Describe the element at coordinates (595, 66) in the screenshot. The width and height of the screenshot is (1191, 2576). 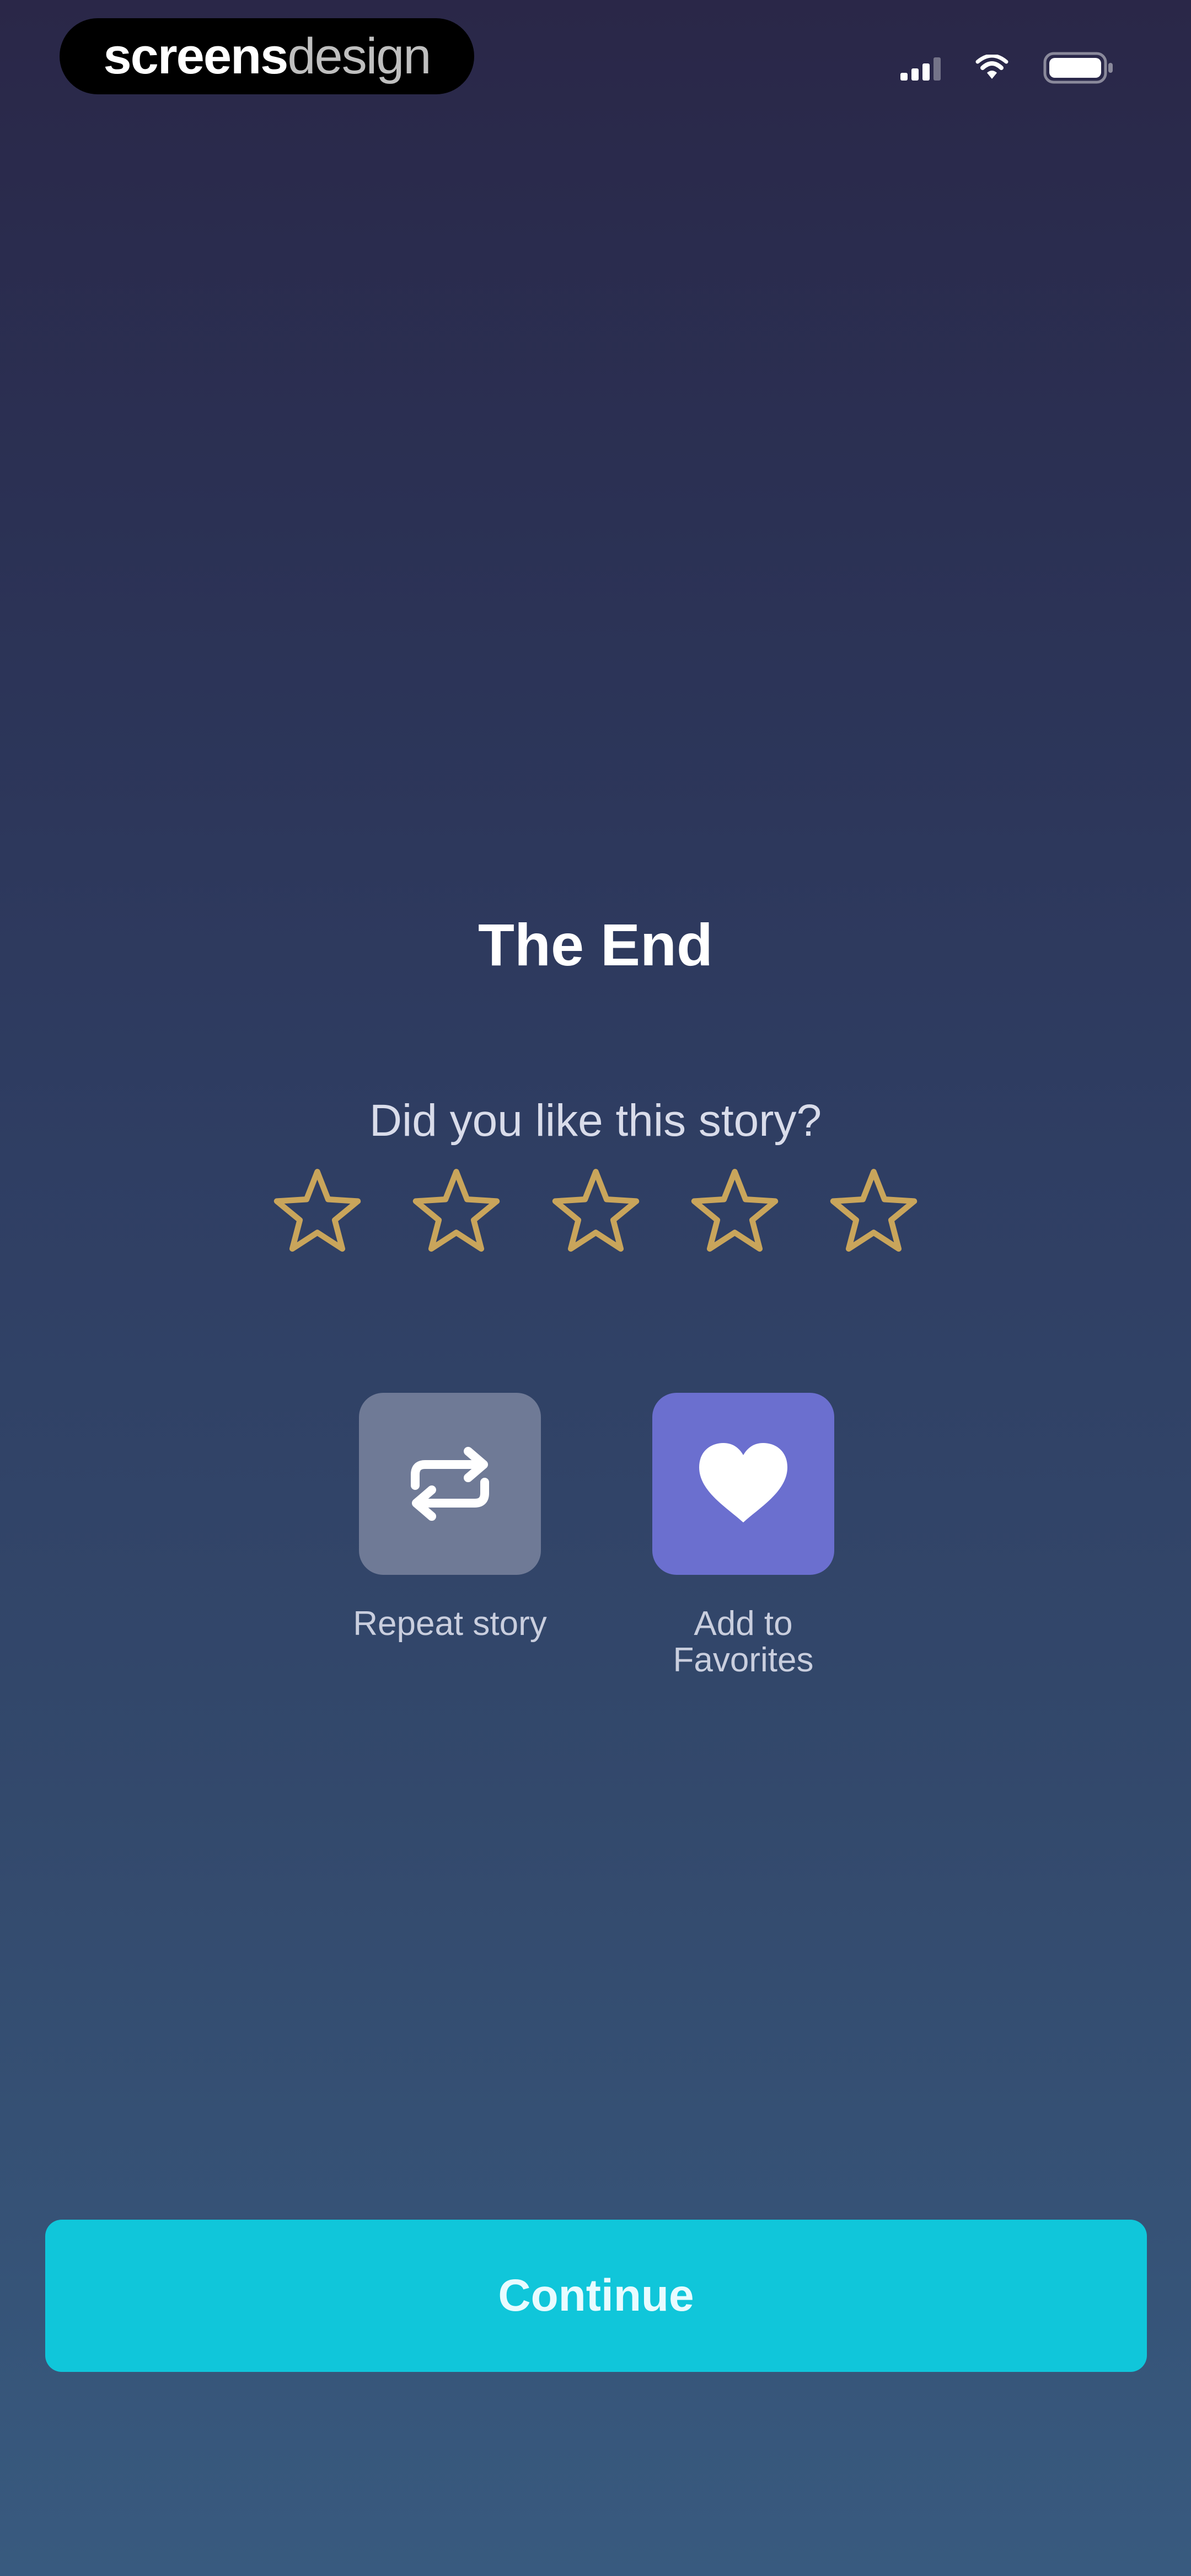
I see `status-bar: screens design` at that location.